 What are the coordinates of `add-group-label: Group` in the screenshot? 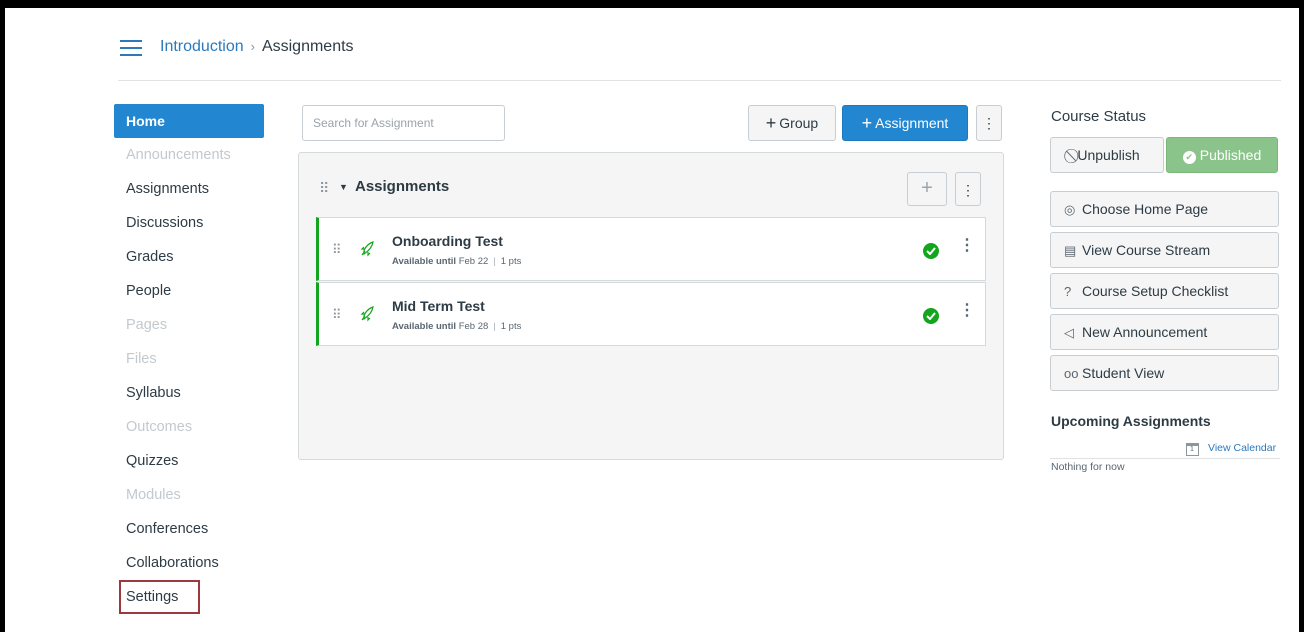 It's located at (799, 123).